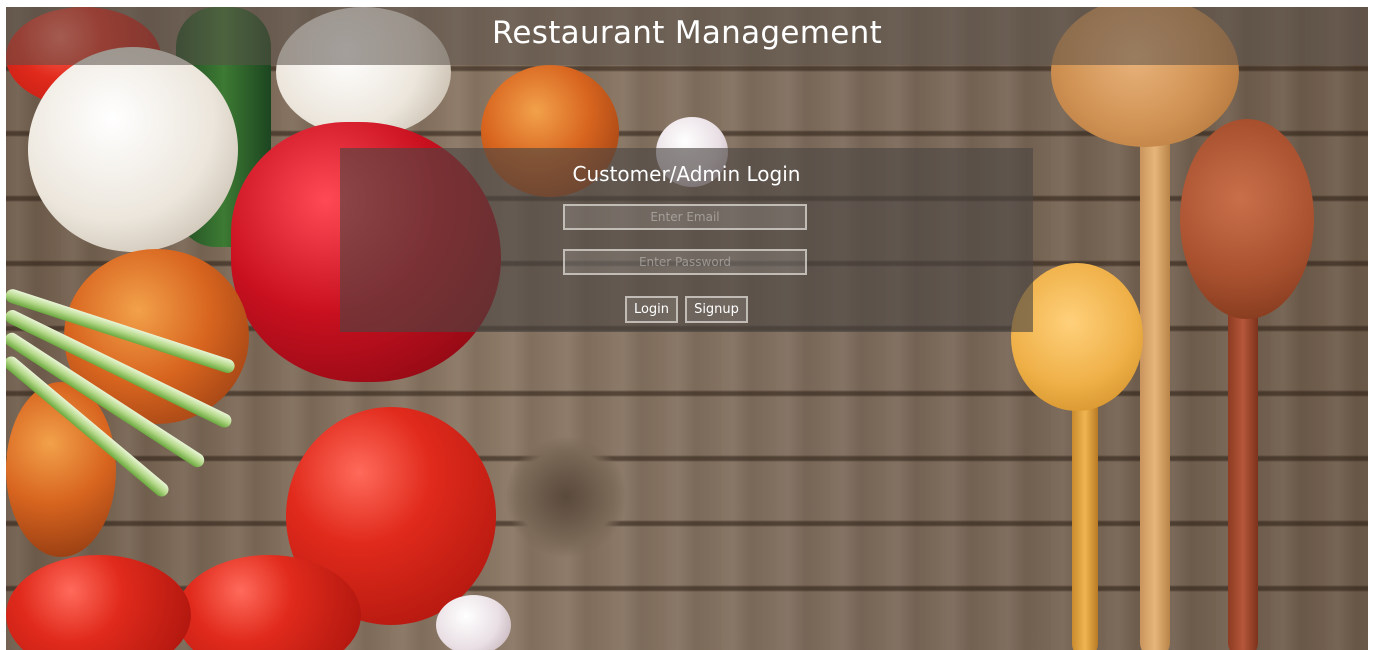 The height and width of the screenshot is (650, 1374). What do you see at coordinates (566, 497) in the screenshot?
I see `wood-knot` at bounding box center [566, 497].